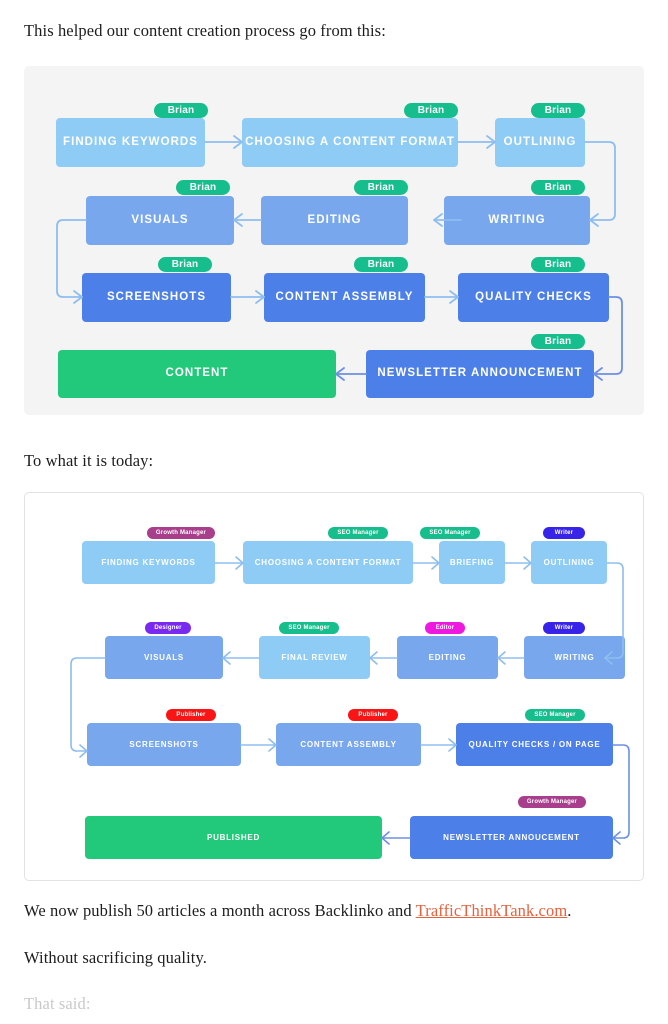 The image size is (668, 1024). Describe the element at coordinates (445, 628) in the screenshot. I see `owner-badge: Editor` at that location.